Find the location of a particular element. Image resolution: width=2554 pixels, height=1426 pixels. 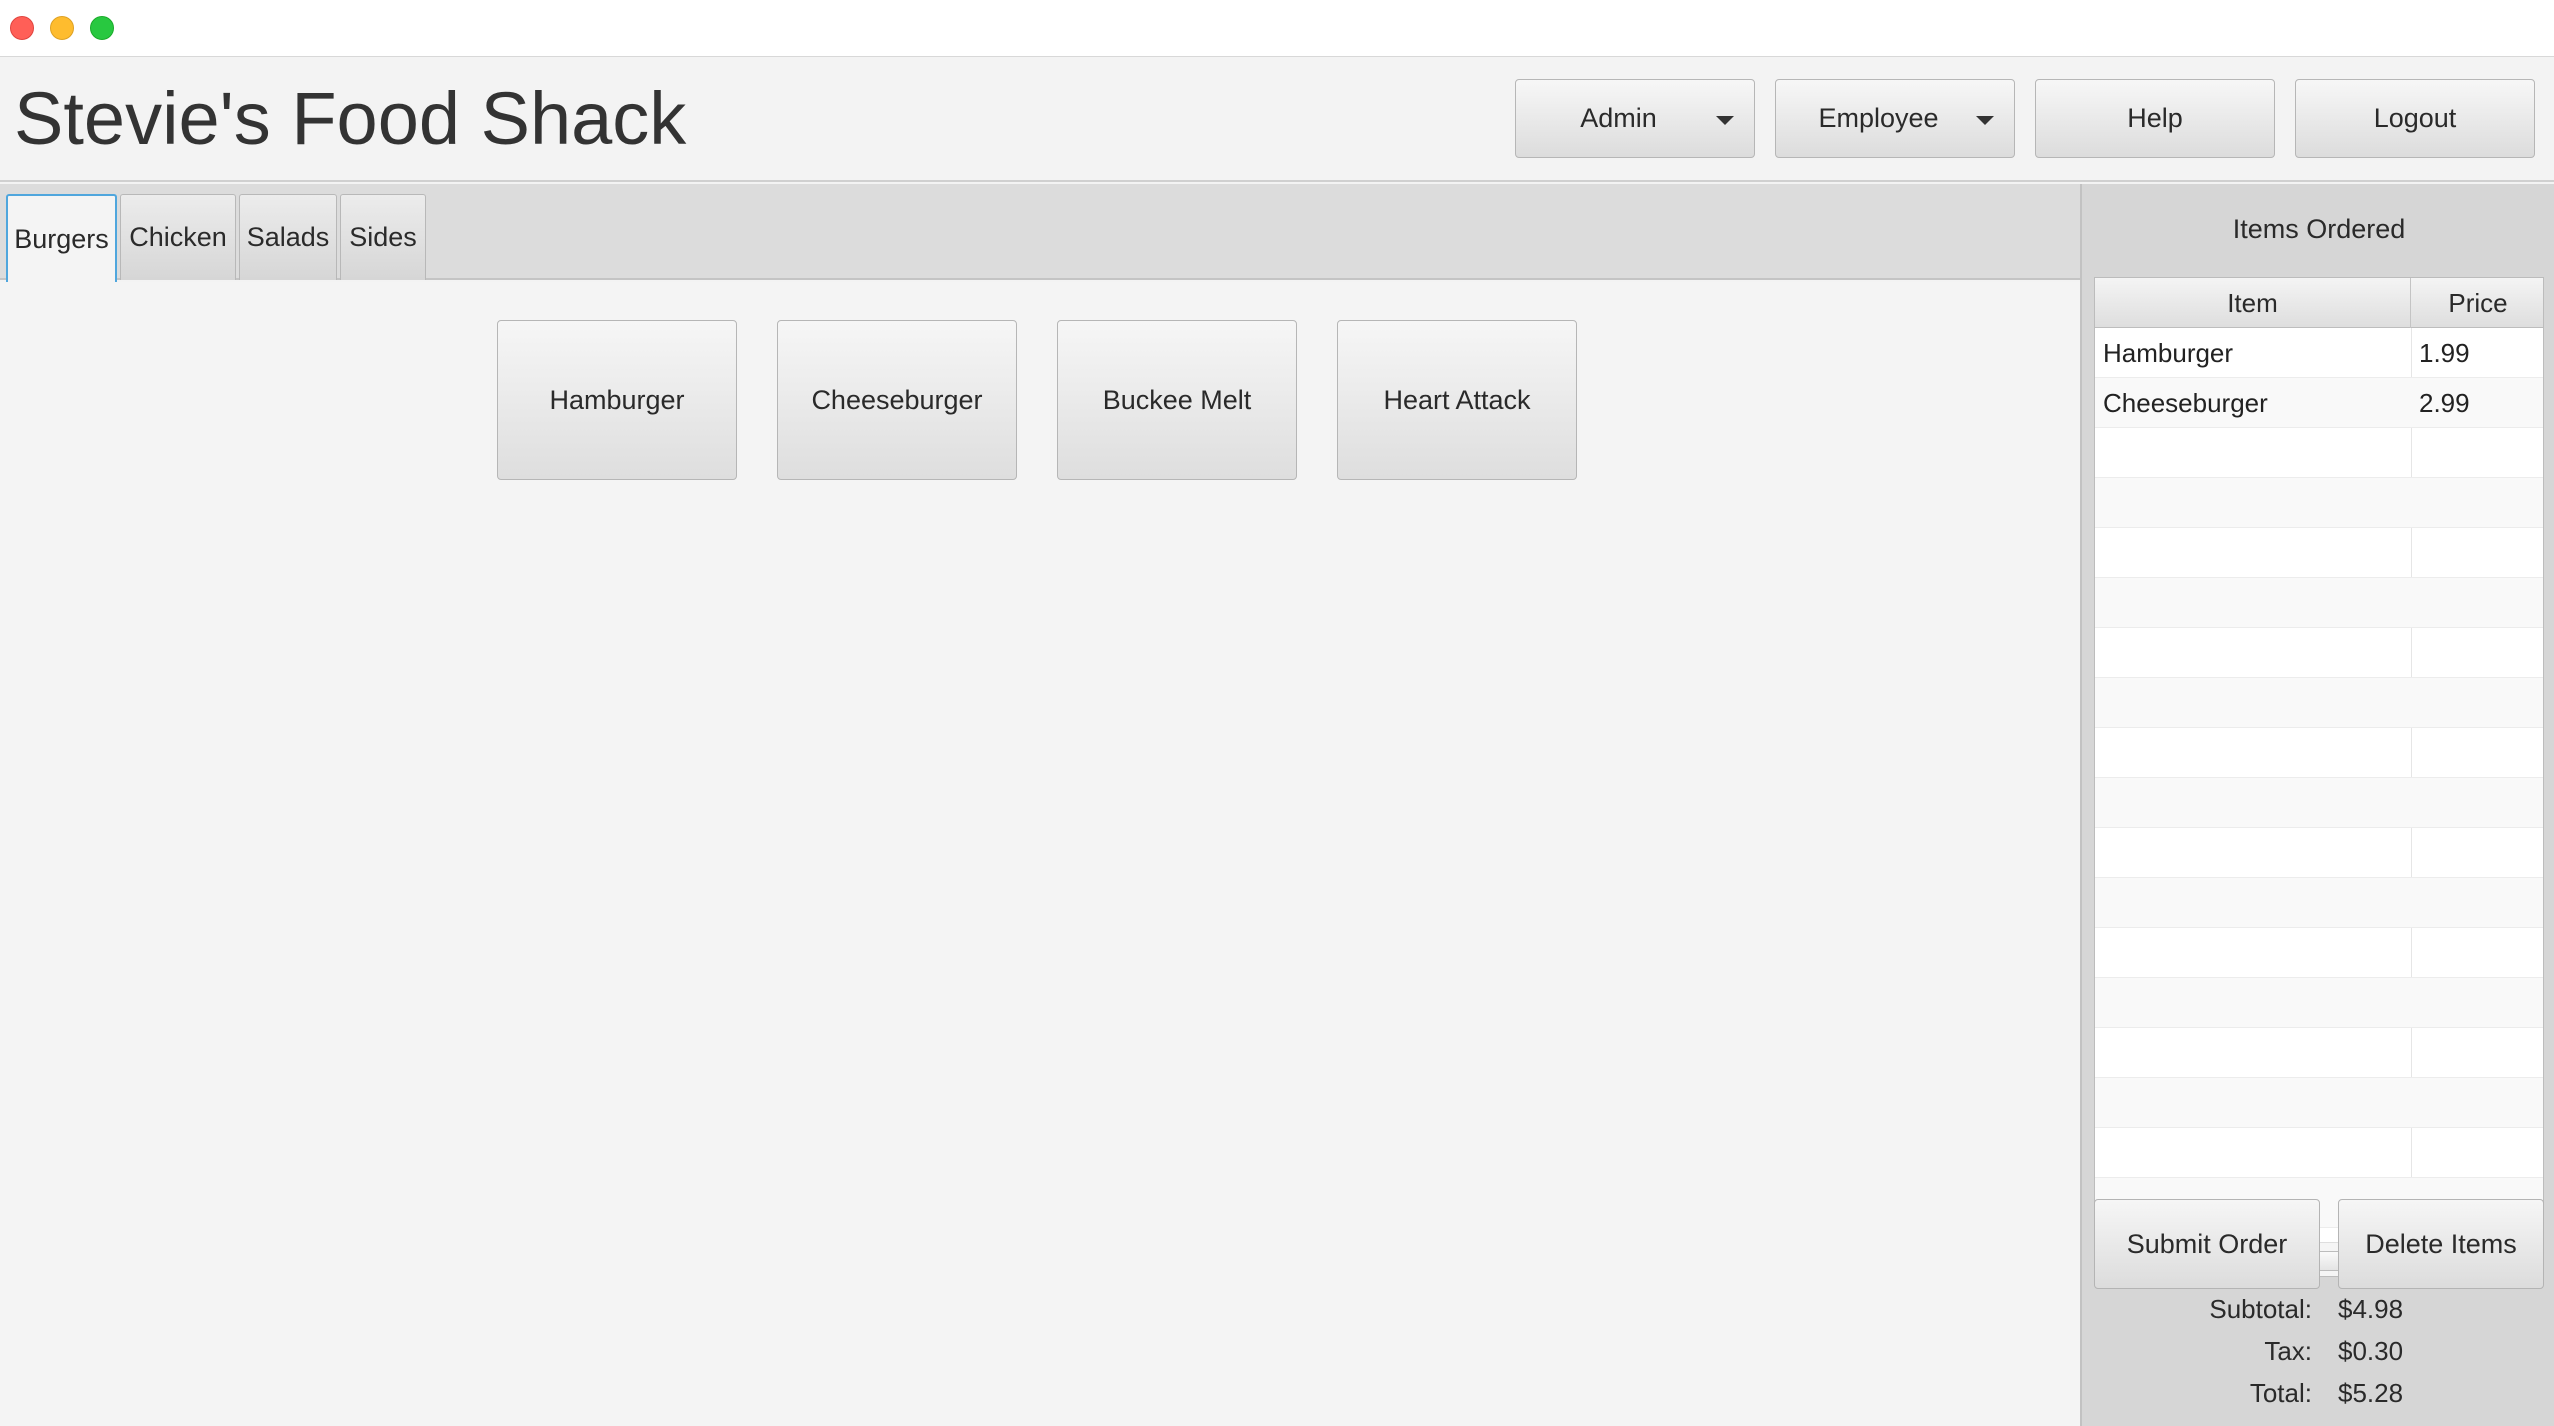

tab-sides: Sides is located at coordinates (383, 237).